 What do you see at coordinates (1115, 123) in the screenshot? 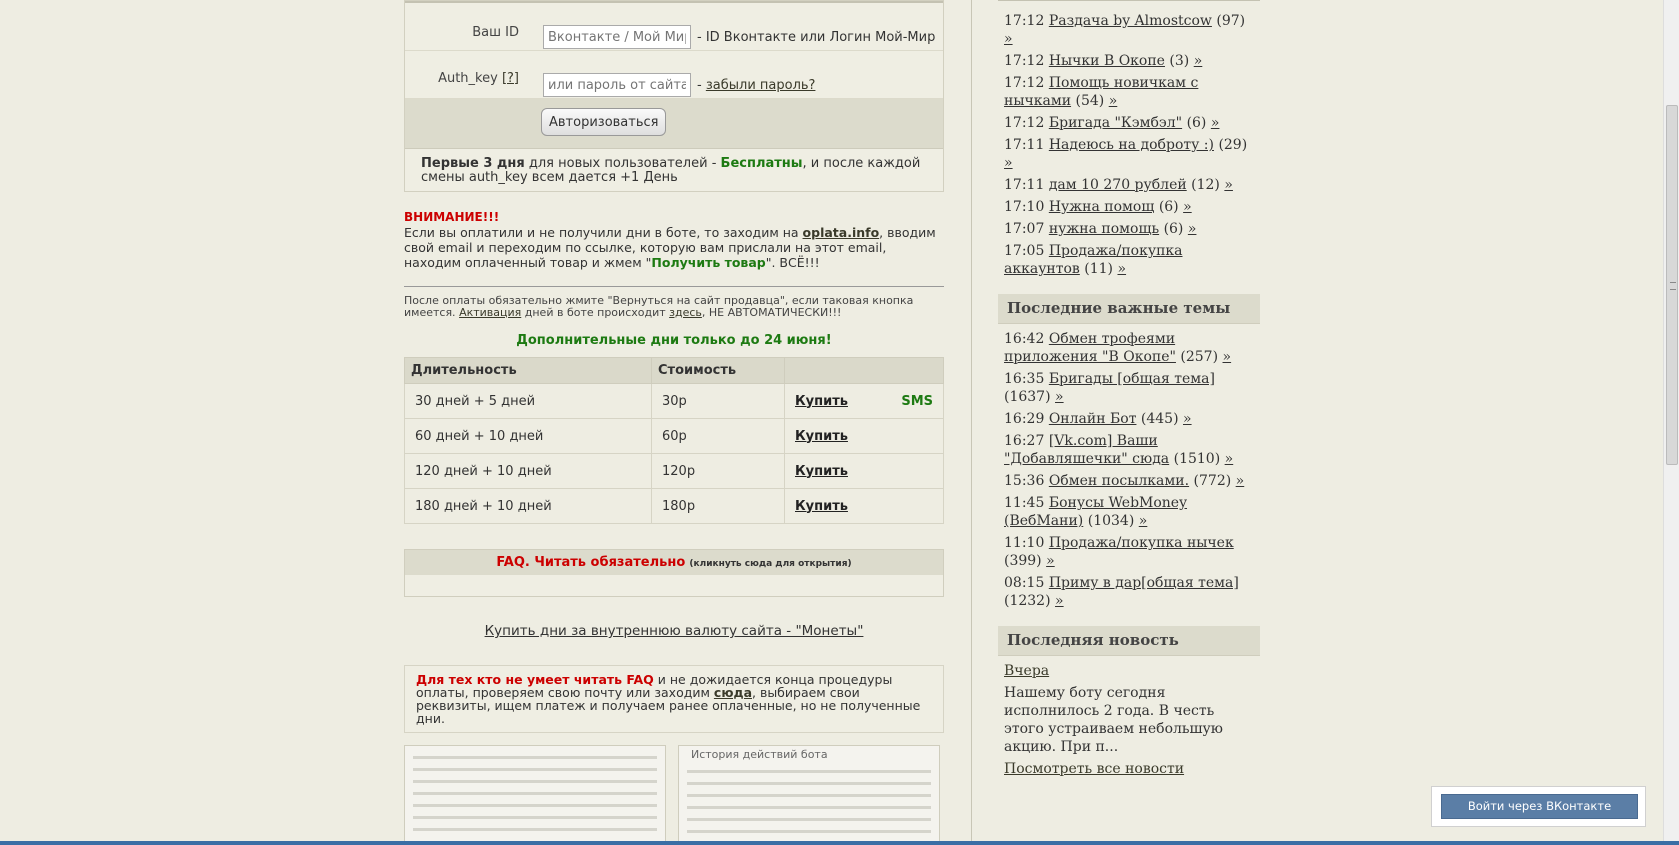
I see `topic-link: Бригада "Кэмбэл"` at bounding box center [1115, 123].